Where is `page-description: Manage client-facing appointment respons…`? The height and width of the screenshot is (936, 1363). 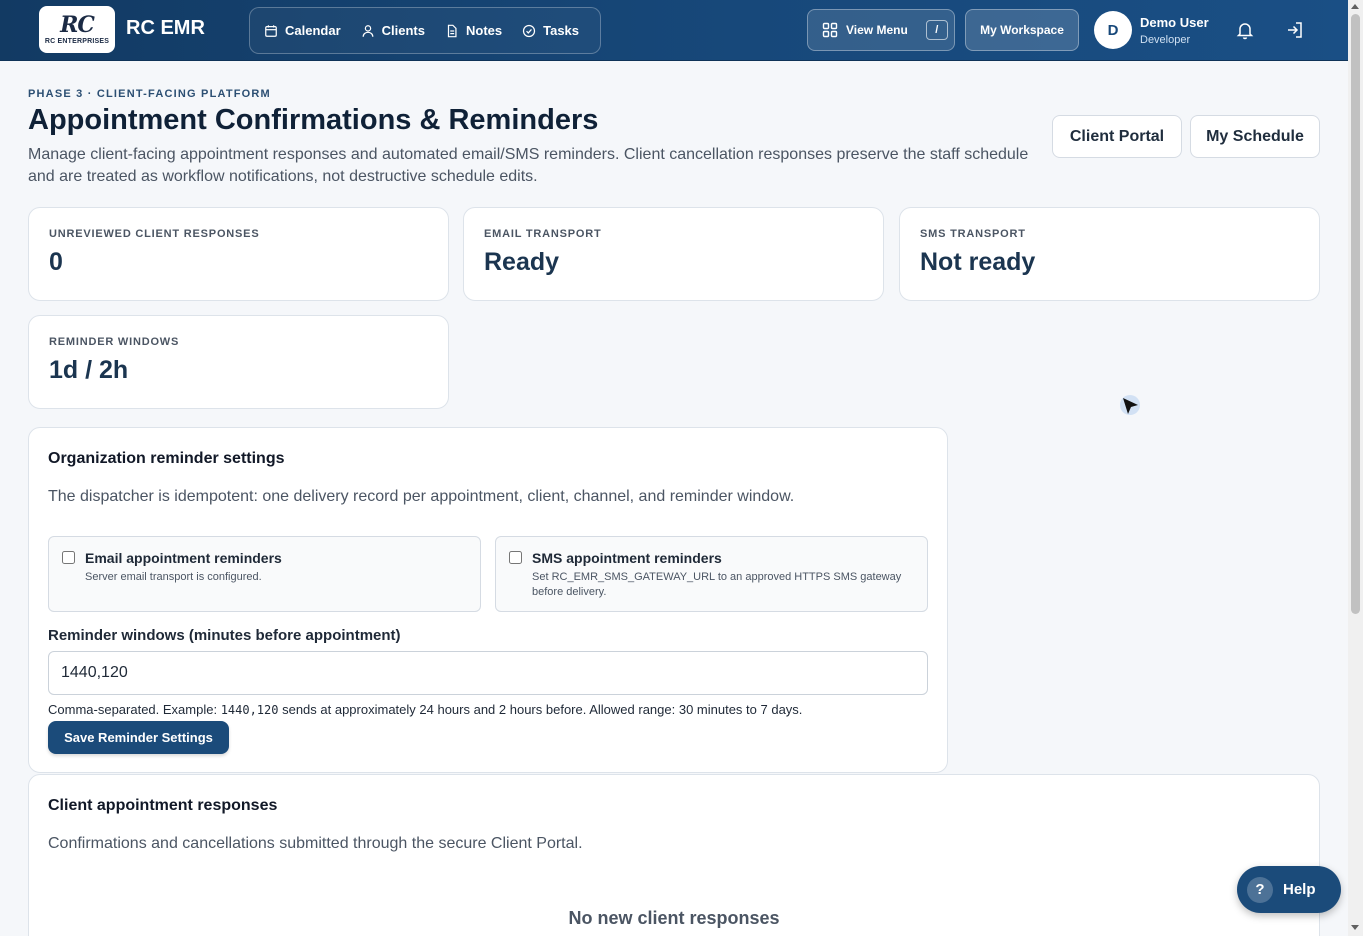 page-description: Manage client-facing appointment respons… is located at coordinates (528, 165).